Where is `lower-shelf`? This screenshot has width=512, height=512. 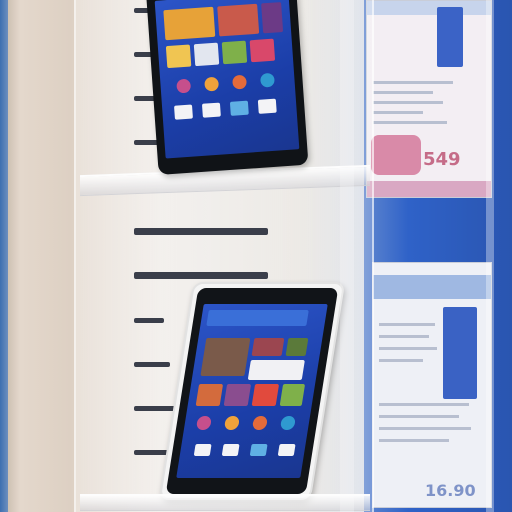
lower-shelf is located at coordinates (225, 502).